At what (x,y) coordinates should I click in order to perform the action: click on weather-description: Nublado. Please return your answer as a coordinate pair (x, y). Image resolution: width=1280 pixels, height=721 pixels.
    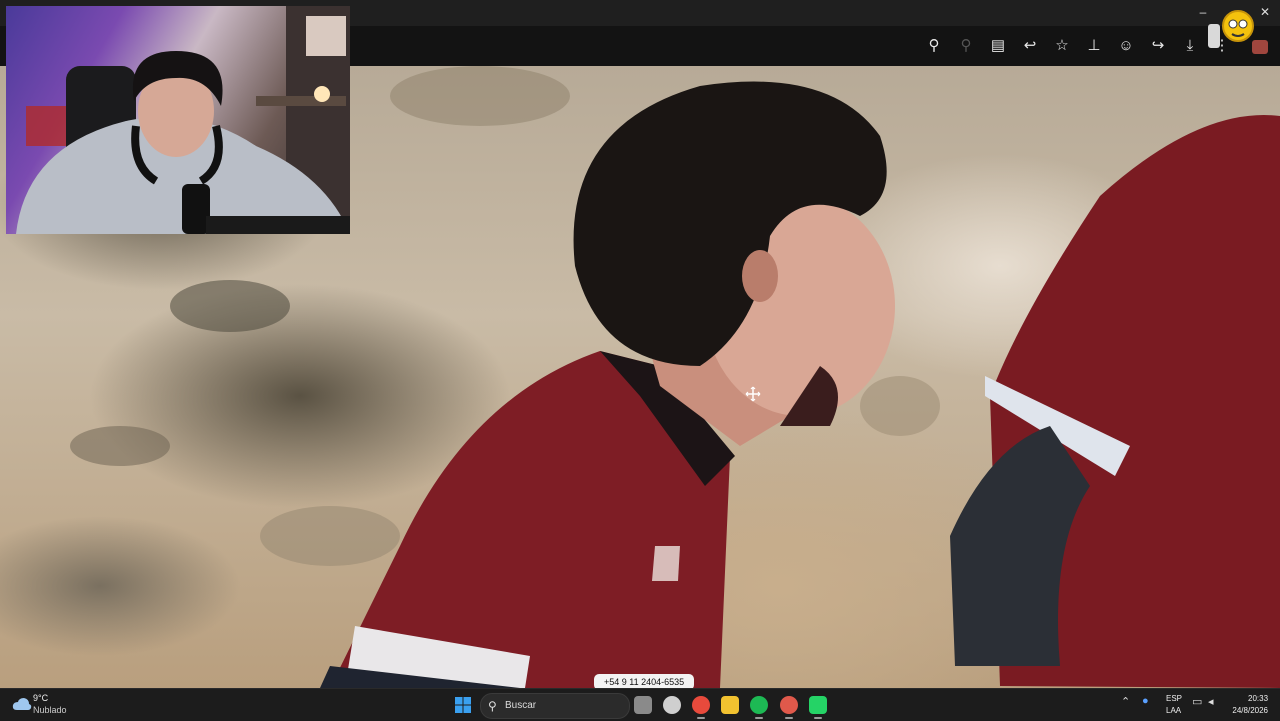
    Looking at the image, I should click on (50, 710).